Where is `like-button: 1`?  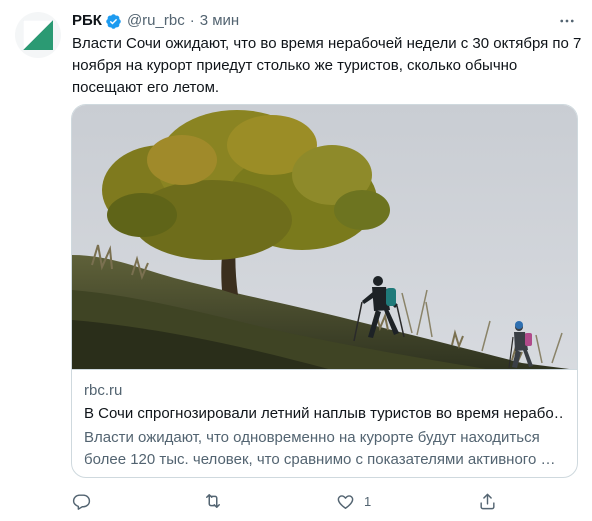 like-button: 1 is located at coordinates (349, 501).